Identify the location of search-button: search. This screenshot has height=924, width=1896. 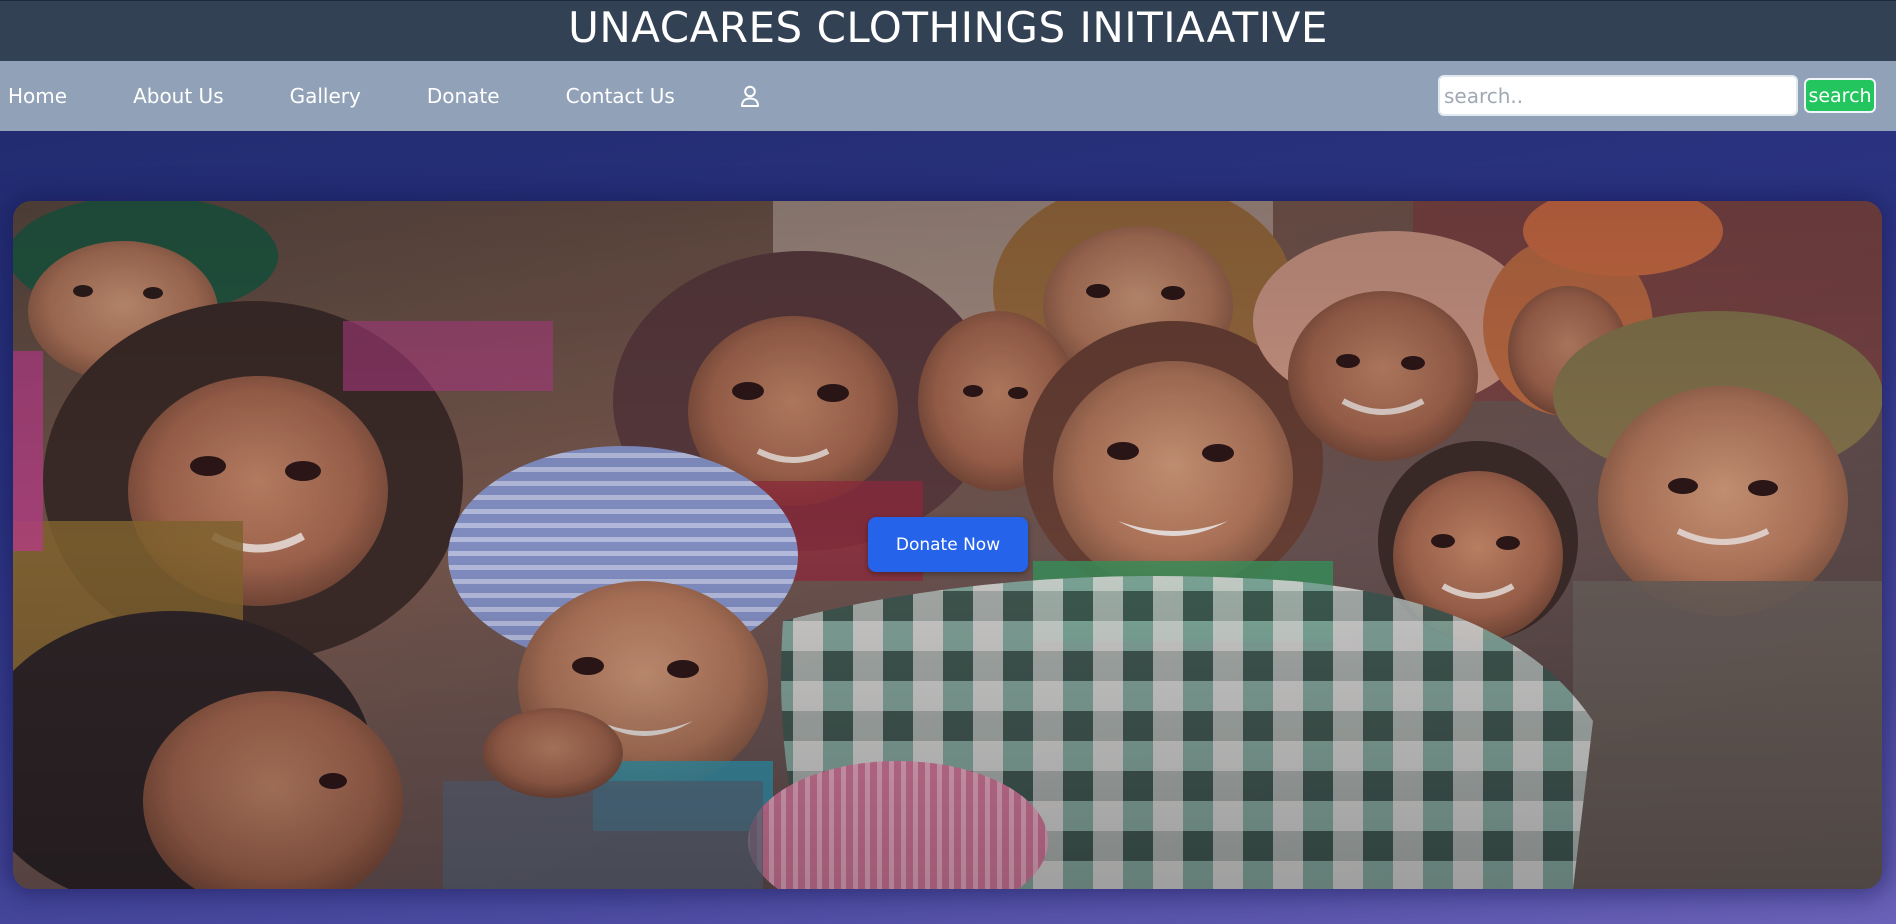
(1840, 95).